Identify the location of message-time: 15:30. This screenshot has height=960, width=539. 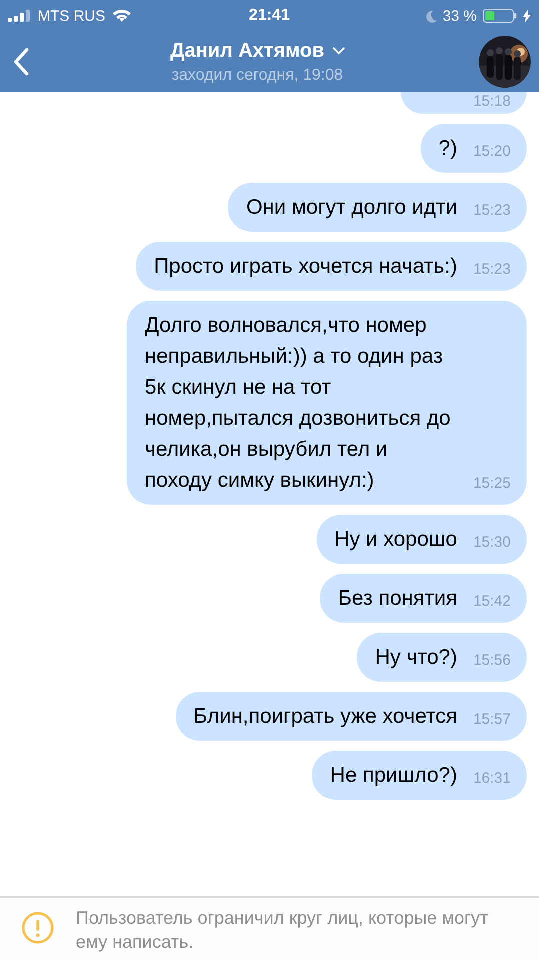
(492, 543).